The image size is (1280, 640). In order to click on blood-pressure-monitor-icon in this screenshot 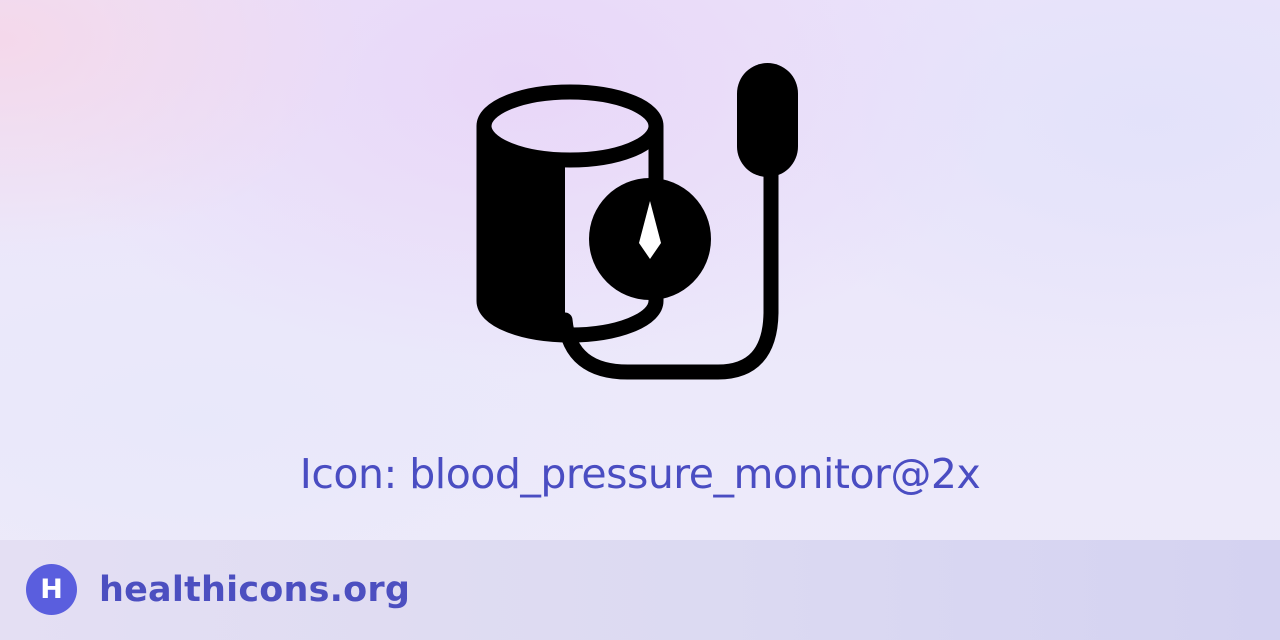, I will do `click(640, 223)`.